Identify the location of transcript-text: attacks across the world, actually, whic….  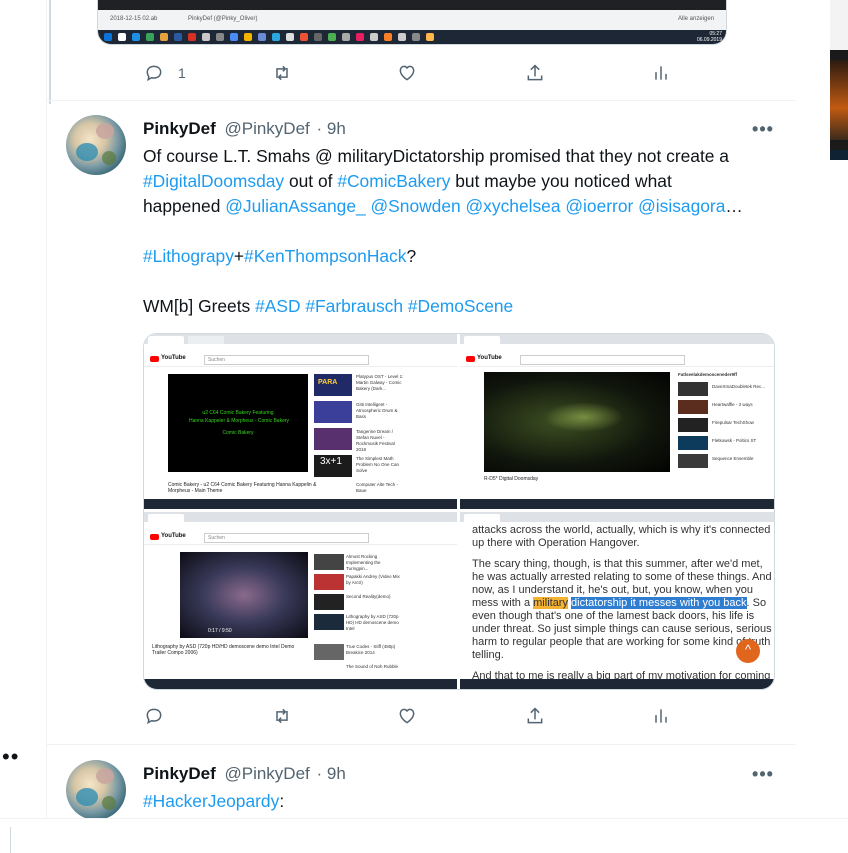
(622, 606).